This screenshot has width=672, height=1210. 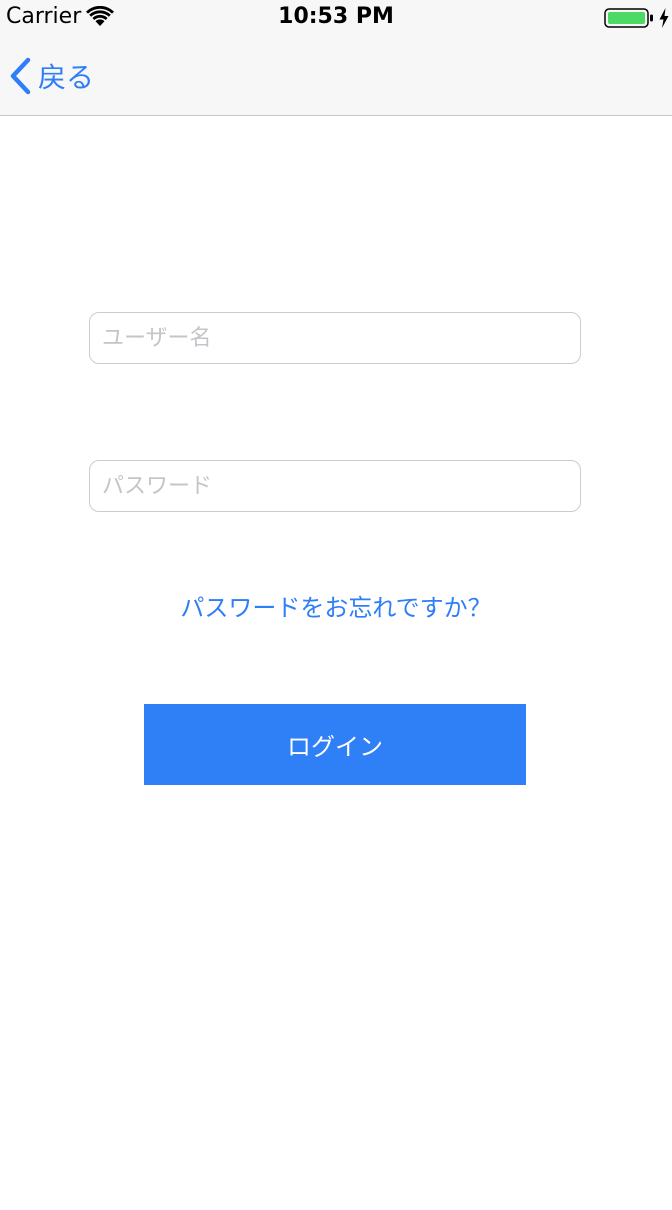 What do you see at coordinates (20, 76) in the screenshot?
I see `chevron-left-icon` at bounding box center [20, 76].